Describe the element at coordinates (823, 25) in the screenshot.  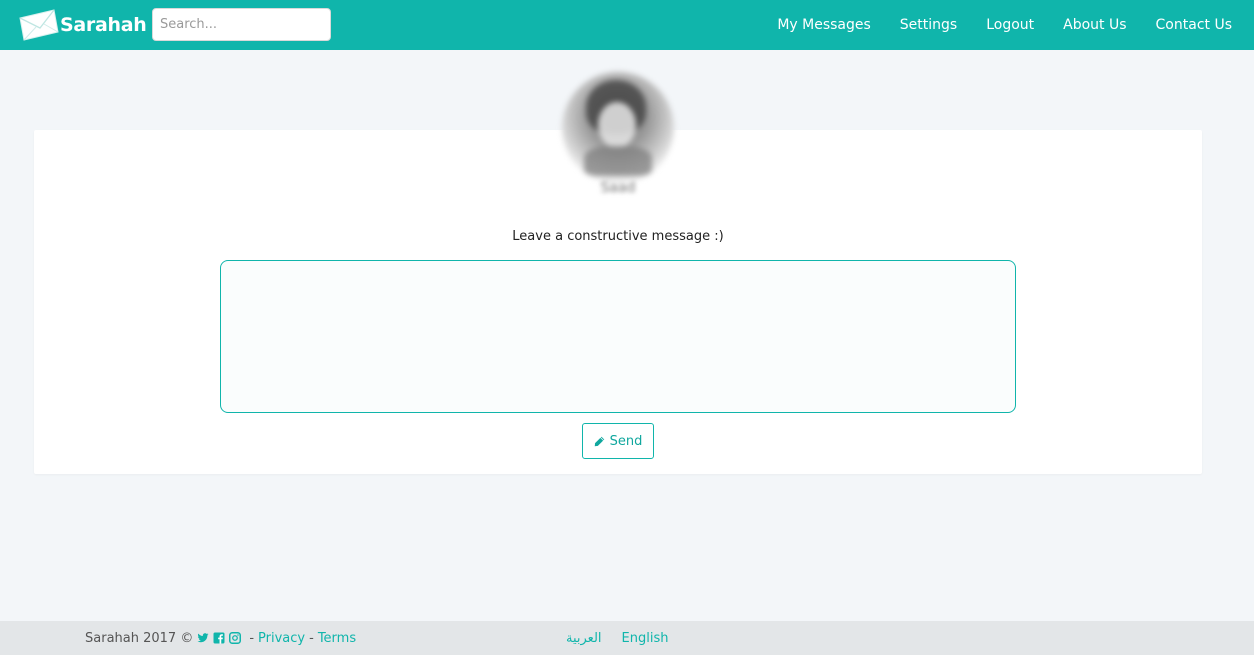
I see `nav-my-messages-link: My Messages` at that location.